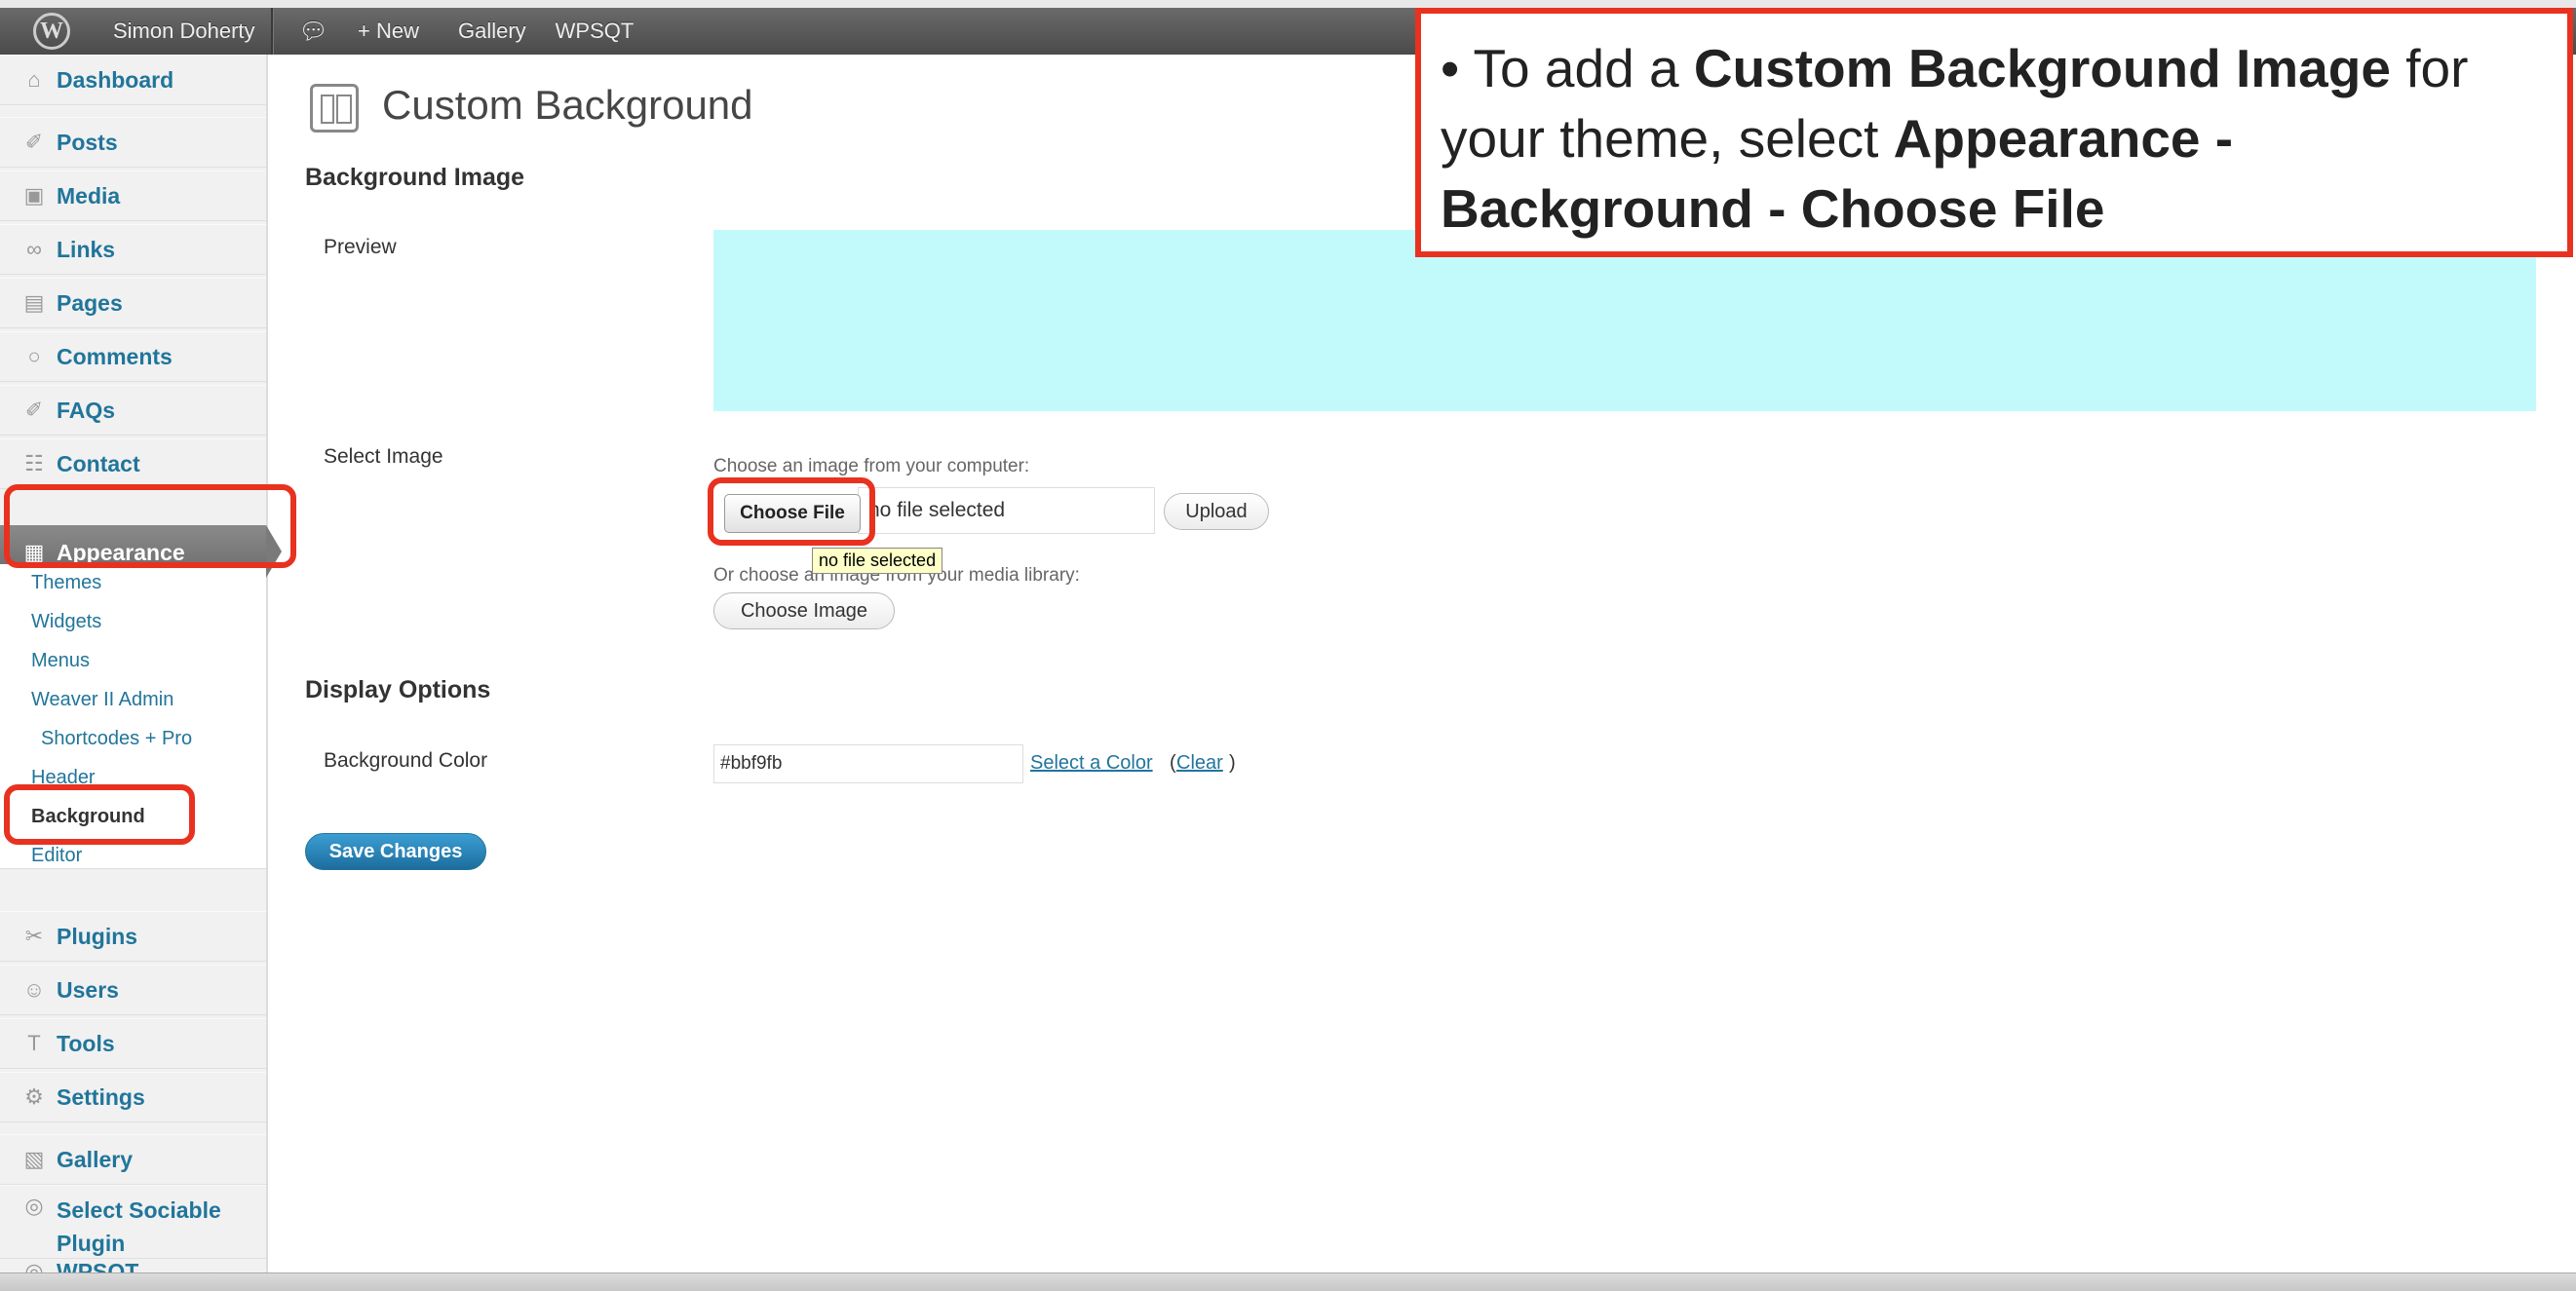 Image resolution: width=2576 pixels, height=1291 pixels. I want to click on sidebar-item-label: Media, so click(89, 195).